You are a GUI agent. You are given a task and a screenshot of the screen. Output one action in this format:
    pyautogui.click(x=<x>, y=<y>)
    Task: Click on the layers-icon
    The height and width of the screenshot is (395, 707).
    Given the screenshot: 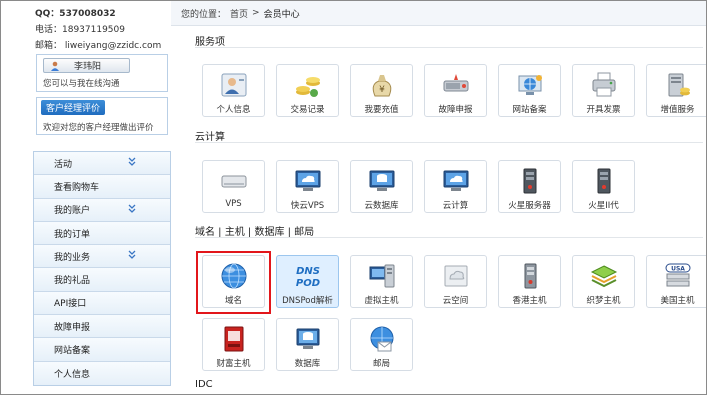 What is the action you would take?
    pyautogui.click(x=604, y=276)
    